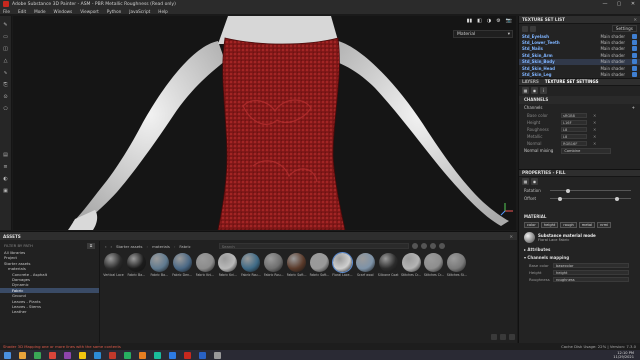 The height and width of the screenshot is (360, 640). What do you see at coordinates (163, 11) in the screenshot?
I see `menu-help: Help` at bounding box center [163, 11].